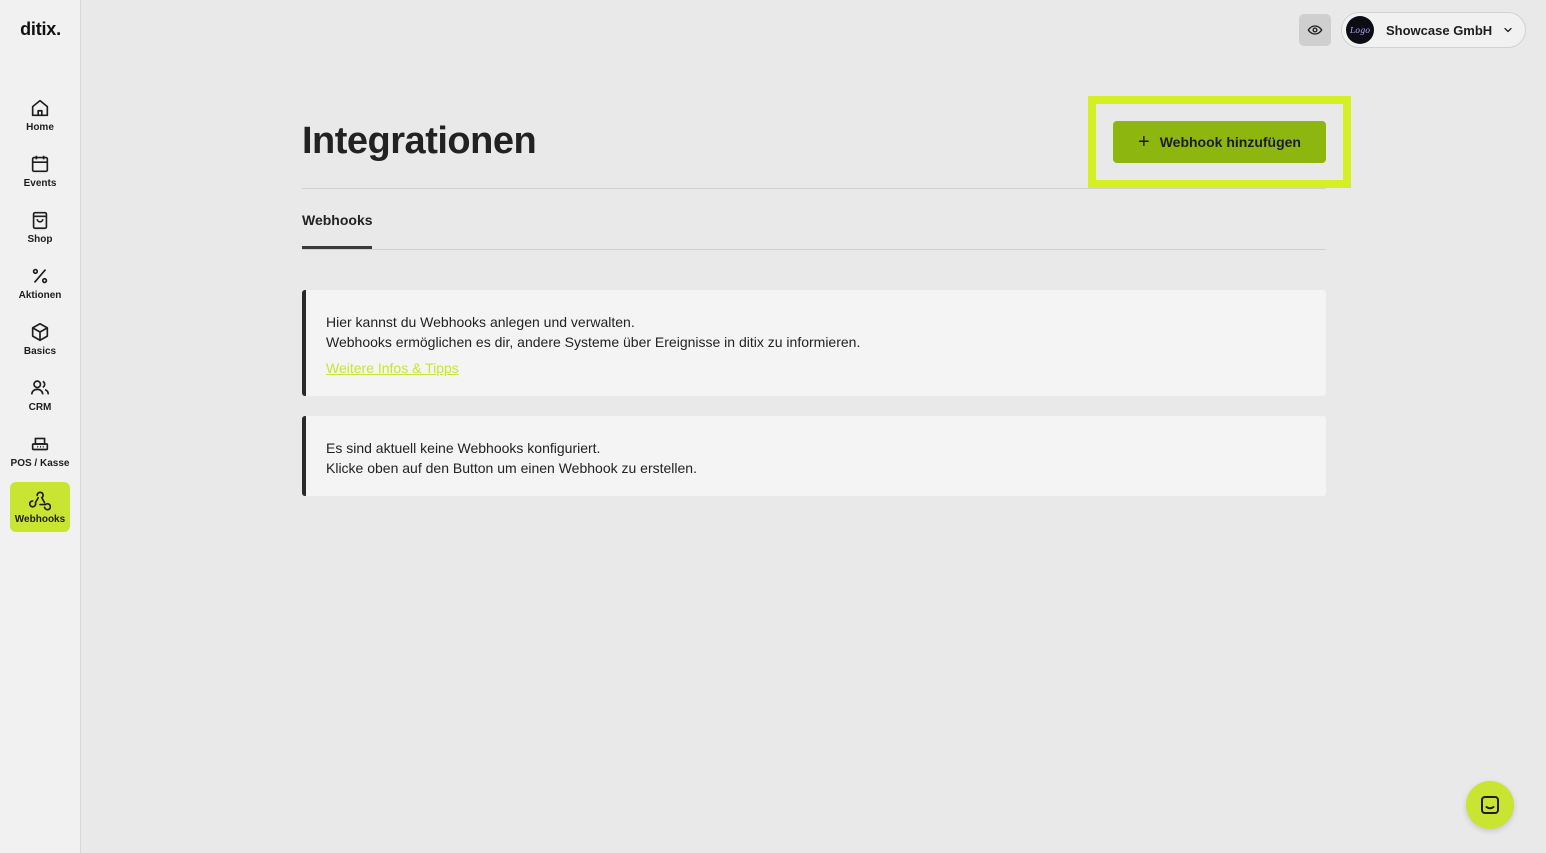 Image resolution: width=1546 pixels, height=853 pixels. I want to click on sidebar-item-shop: Shop, so click(40, 227).